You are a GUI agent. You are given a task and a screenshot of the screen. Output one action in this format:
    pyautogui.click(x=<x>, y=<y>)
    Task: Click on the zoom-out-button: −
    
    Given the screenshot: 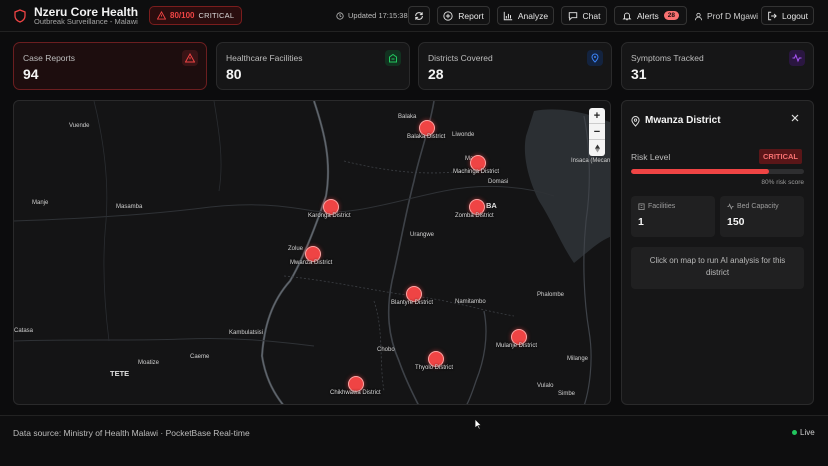 What is the action you would take?
    pyautogui.click(x=597, y=132)
    